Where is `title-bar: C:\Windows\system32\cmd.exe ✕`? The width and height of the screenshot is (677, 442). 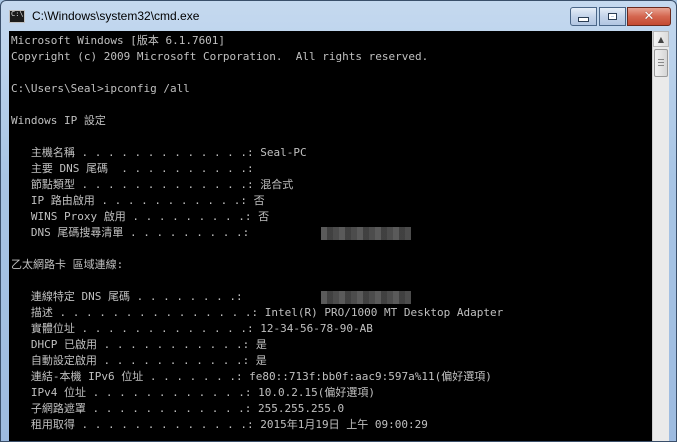 title-bar: C:\Windows\system32\cmd.exe ✕ is located at coordinates (338, 16).